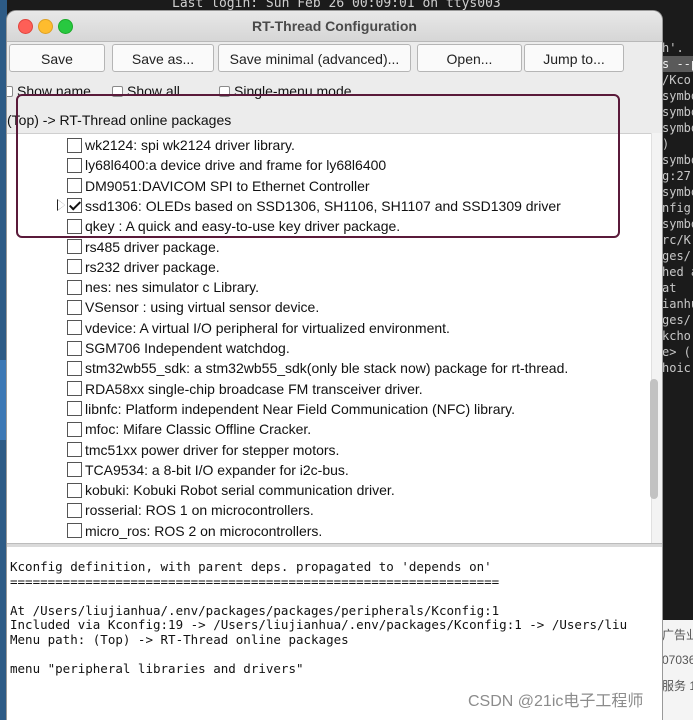 The height and width of the screenshot is (720, 693). Describe the element at coordinates (187, 348) in the screenshot. I see `item-label: SGM706 Independent watchdog.` at that location.